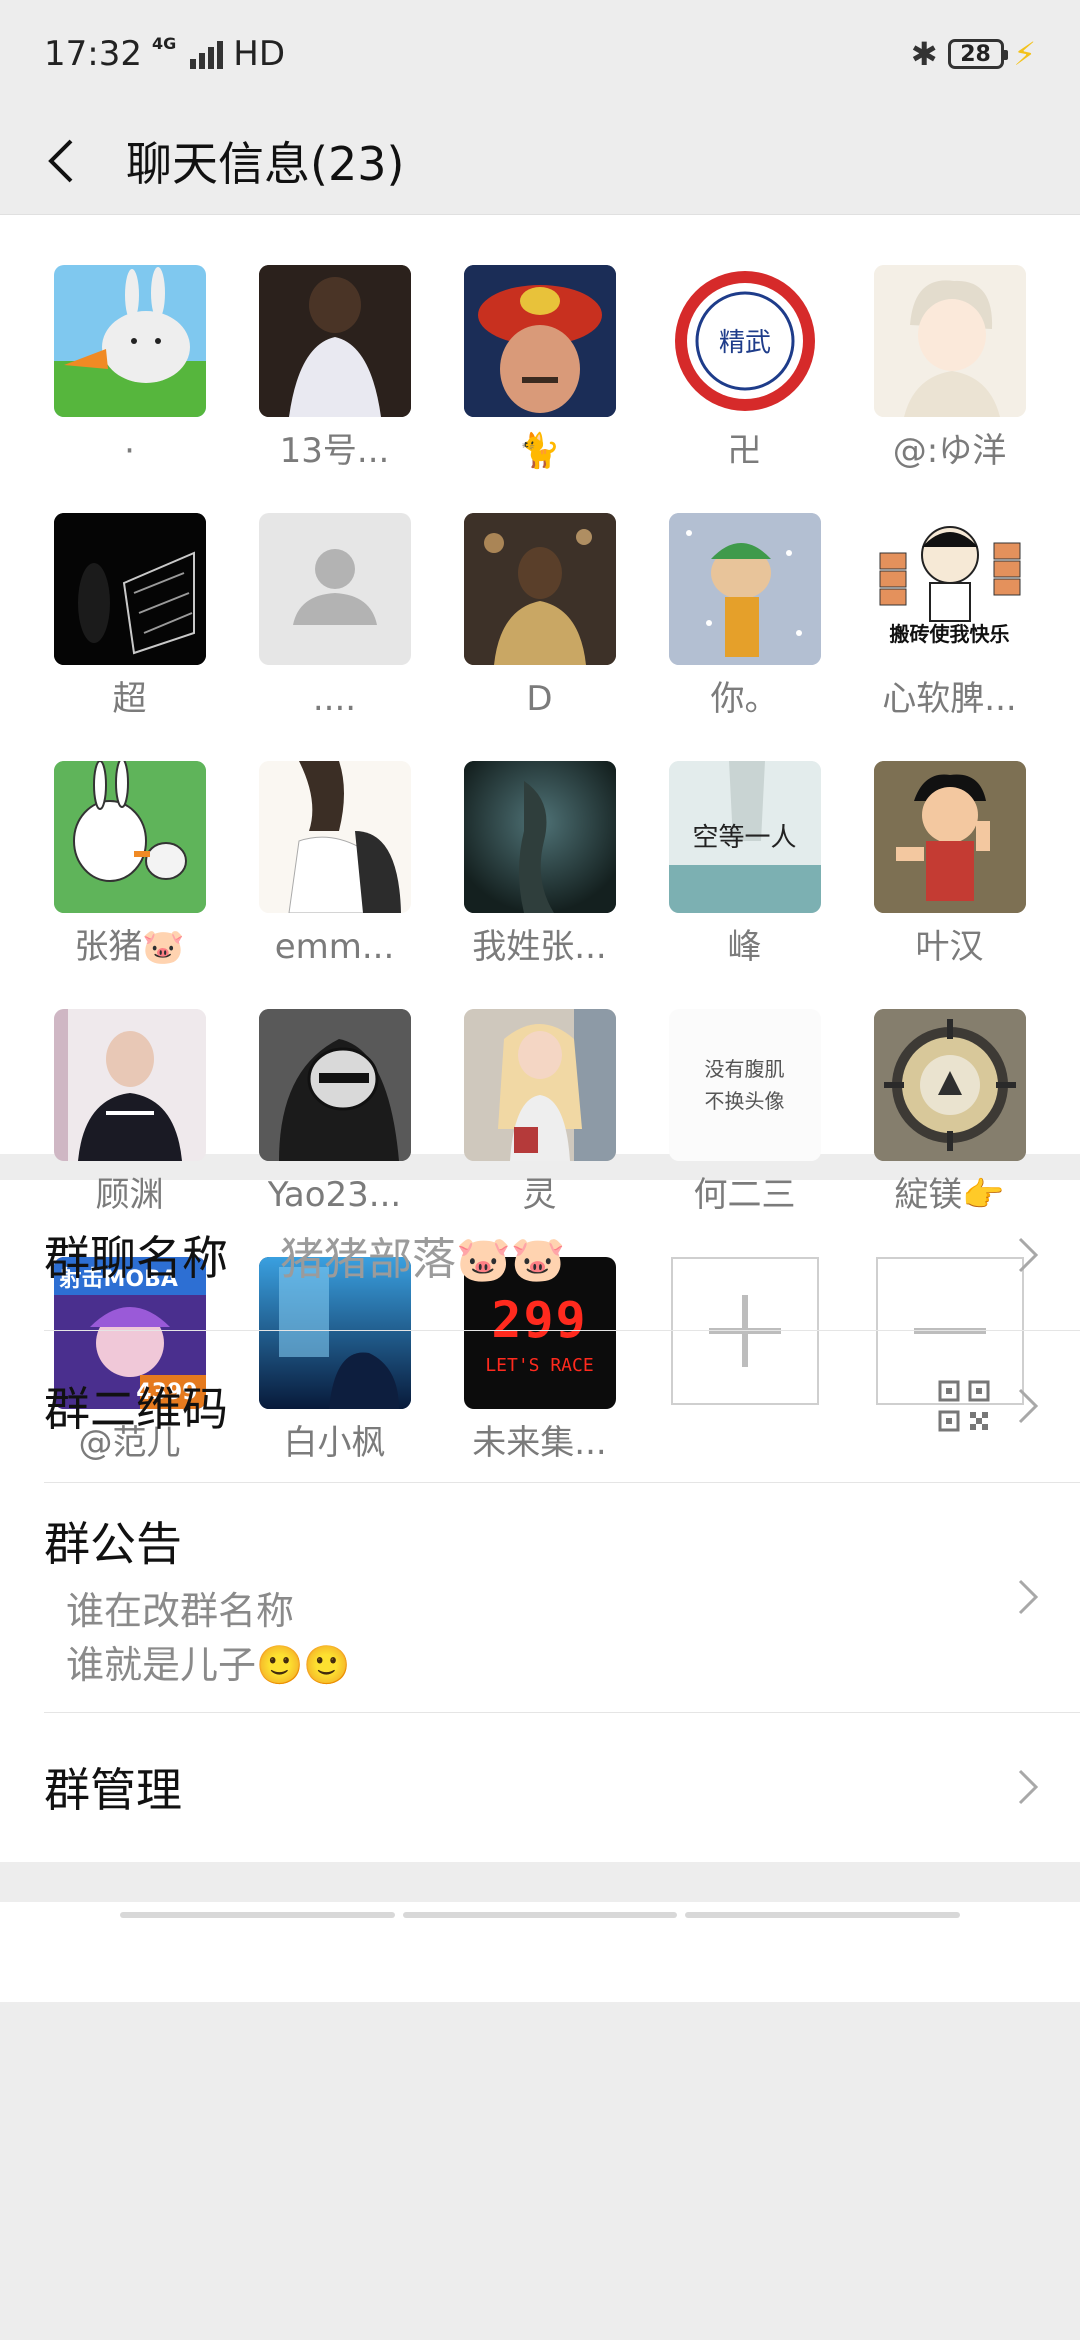 The height and width of the screenshot is (2340, 1080). I want to click on member-name: ·, so click(129, 451).